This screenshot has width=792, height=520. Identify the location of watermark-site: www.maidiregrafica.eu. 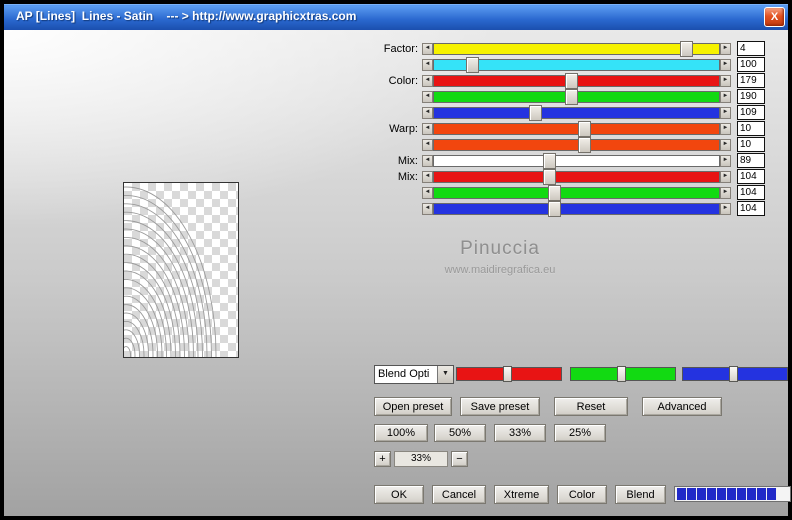
(500, 270).